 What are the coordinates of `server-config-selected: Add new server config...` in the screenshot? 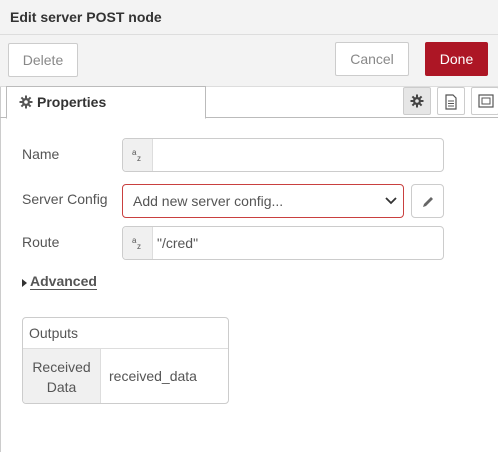 It's located at (208, 201).